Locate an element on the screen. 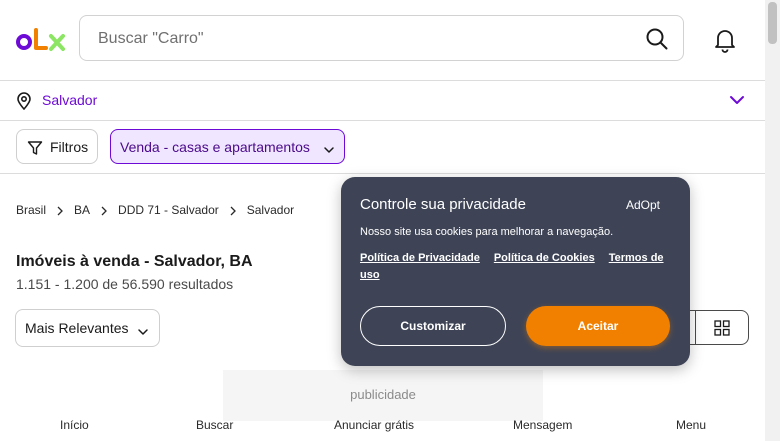  category-chip: Venda - casas e apartamentos is located at coordinates (227, 146).